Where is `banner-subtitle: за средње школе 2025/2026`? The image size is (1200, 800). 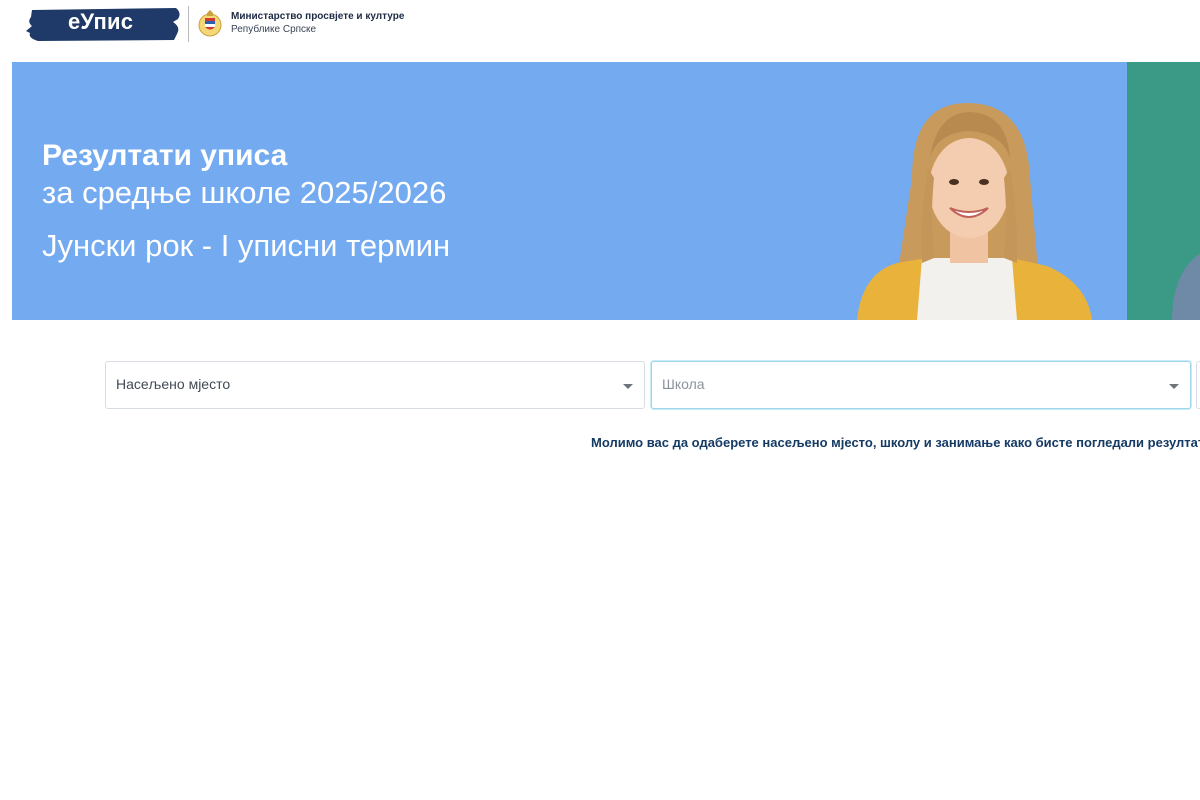 banner-subtitle: за средње школе 2025/2026 is located at coordinates (244, 192).